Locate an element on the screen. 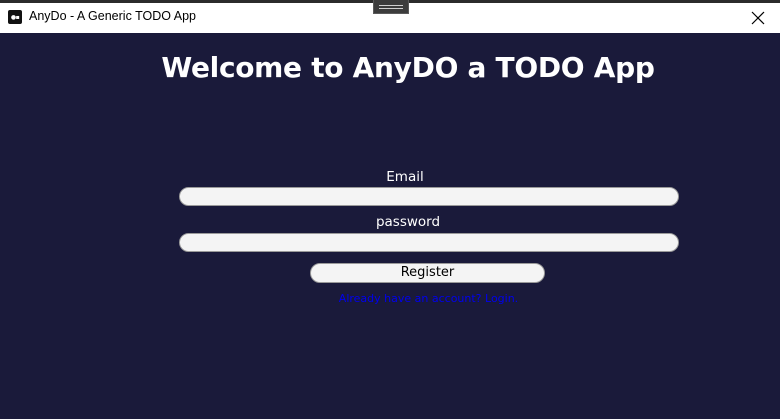  email-field is located at coordinates (429, 196).